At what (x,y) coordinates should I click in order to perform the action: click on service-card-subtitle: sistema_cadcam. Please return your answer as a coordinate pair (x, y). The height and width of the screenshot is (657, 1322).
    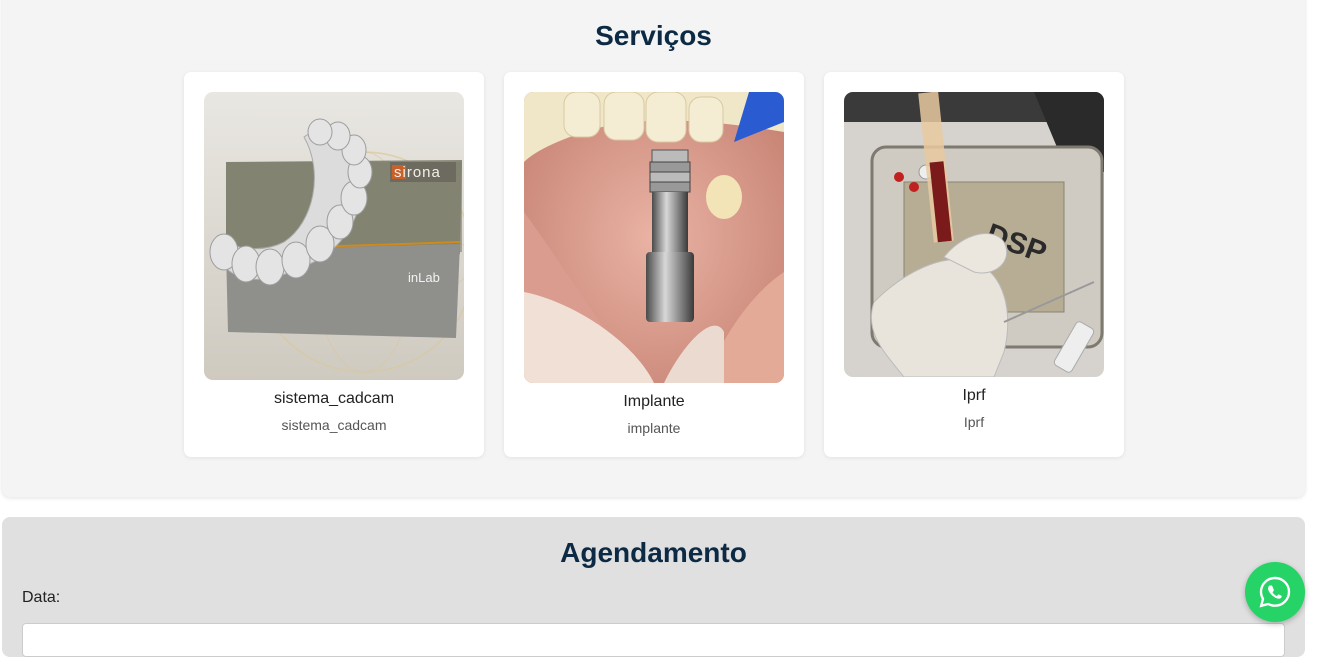
    Looking at the image, I should click on (334, 425).